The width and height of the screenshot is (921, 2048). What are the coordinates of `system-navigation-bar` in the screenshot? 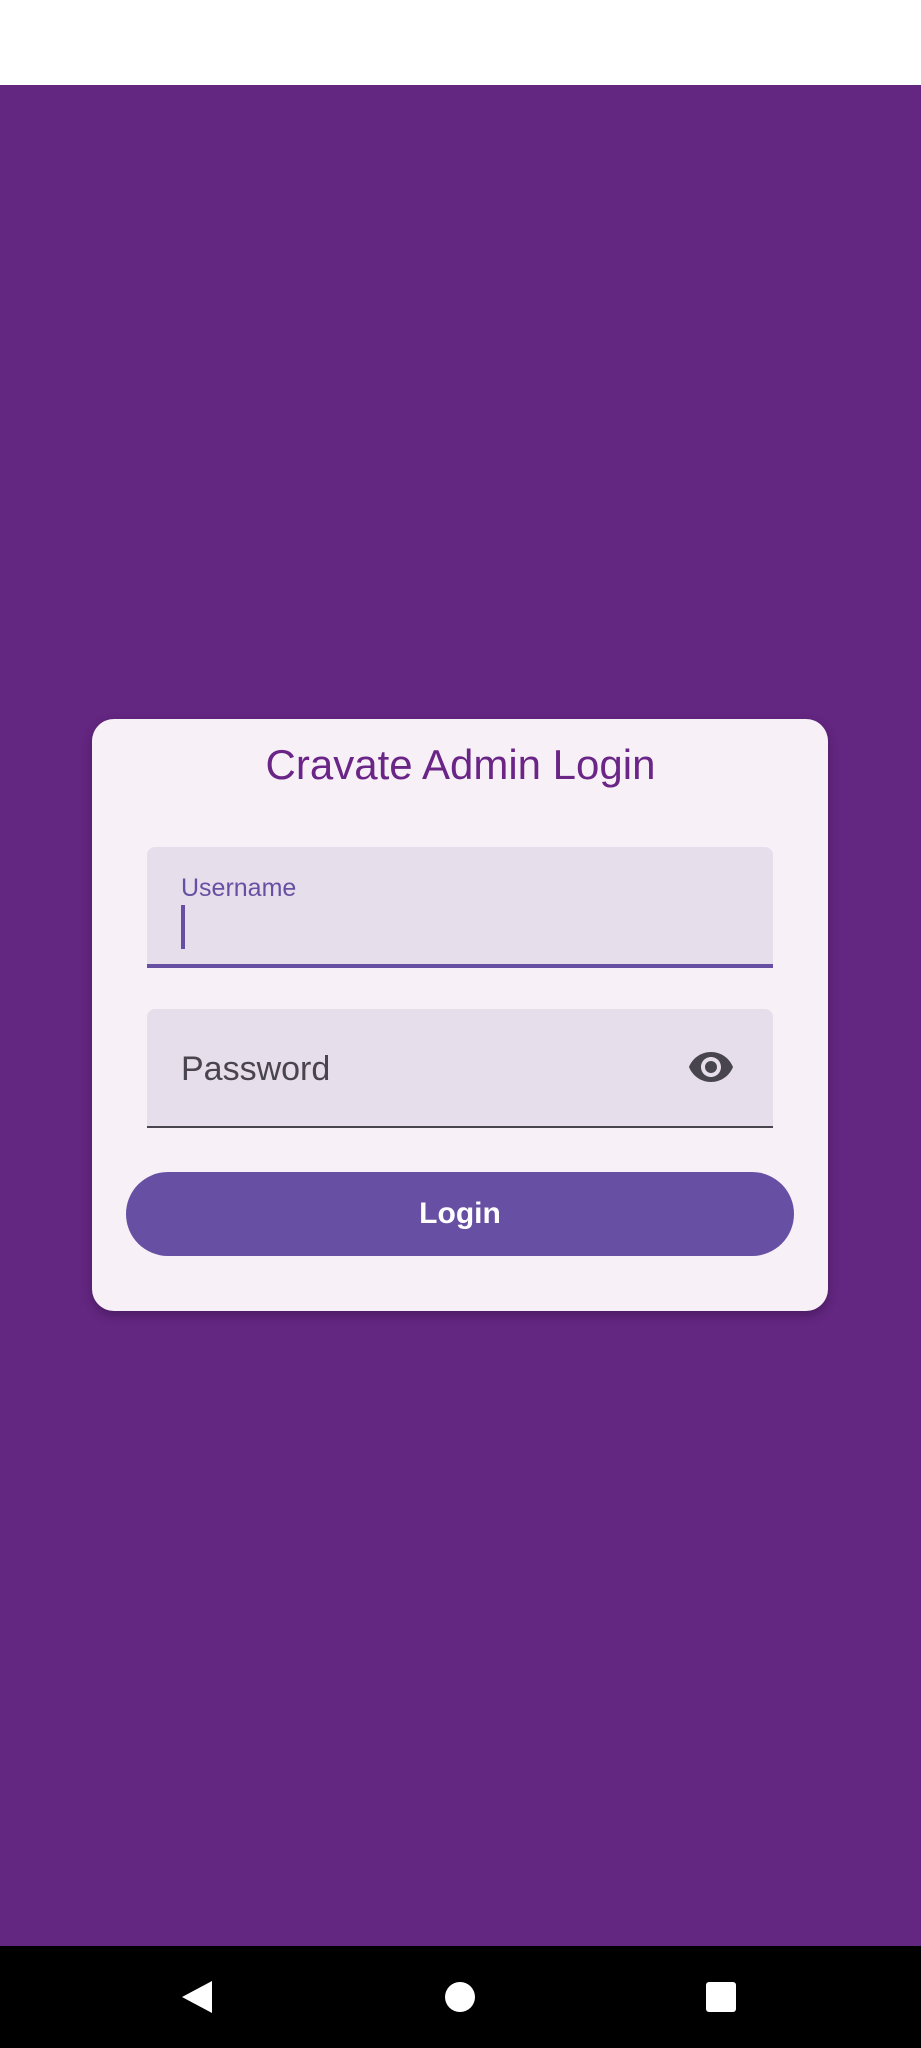 It's located at (460, 1997).